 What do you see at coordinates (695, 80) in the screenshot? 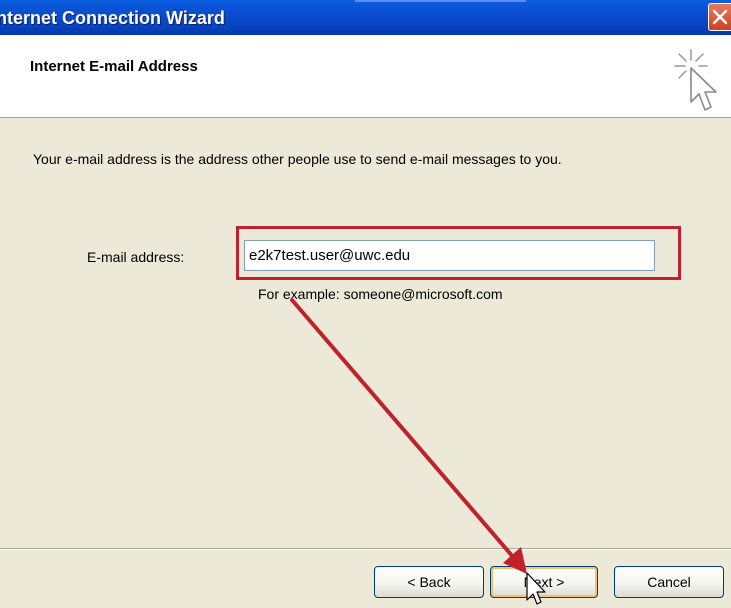
I see `wizard-cursor-icon` at bounding box center [695, 80].